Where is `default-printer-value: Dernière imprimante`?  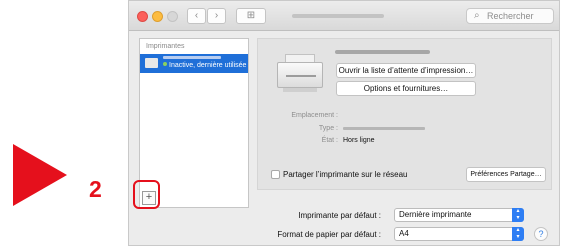 default-printer-value: Dernière imprimante is located at coordinates (435, 214).